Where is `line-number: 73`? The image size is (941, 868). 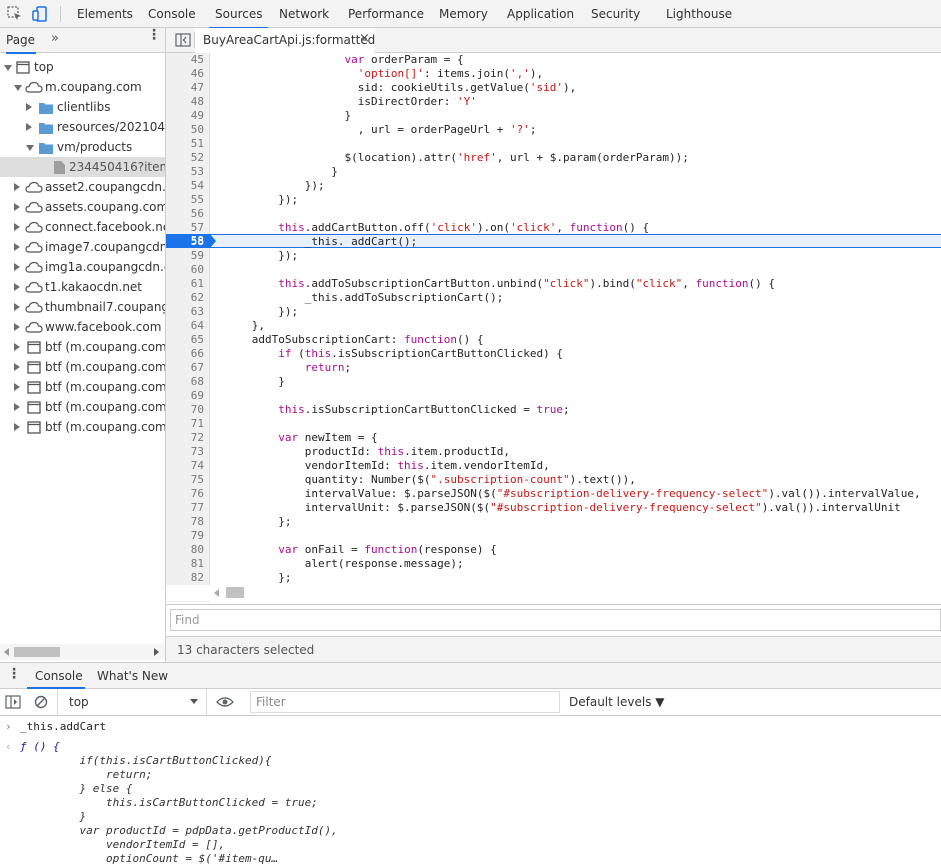 line-number: 73 is located at coordinates (185, 452).